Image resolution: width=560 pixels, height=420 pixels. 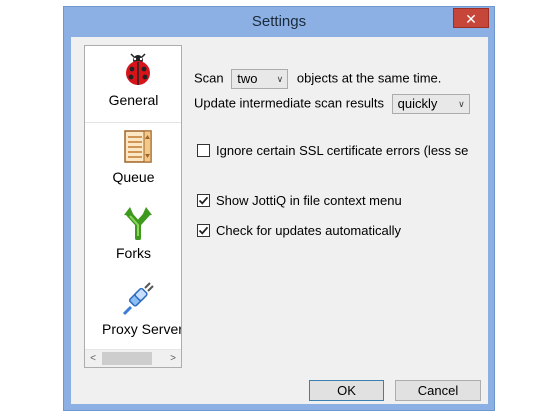 I want to click on update-frequency-value: quickly, so click(x=417, y=103).